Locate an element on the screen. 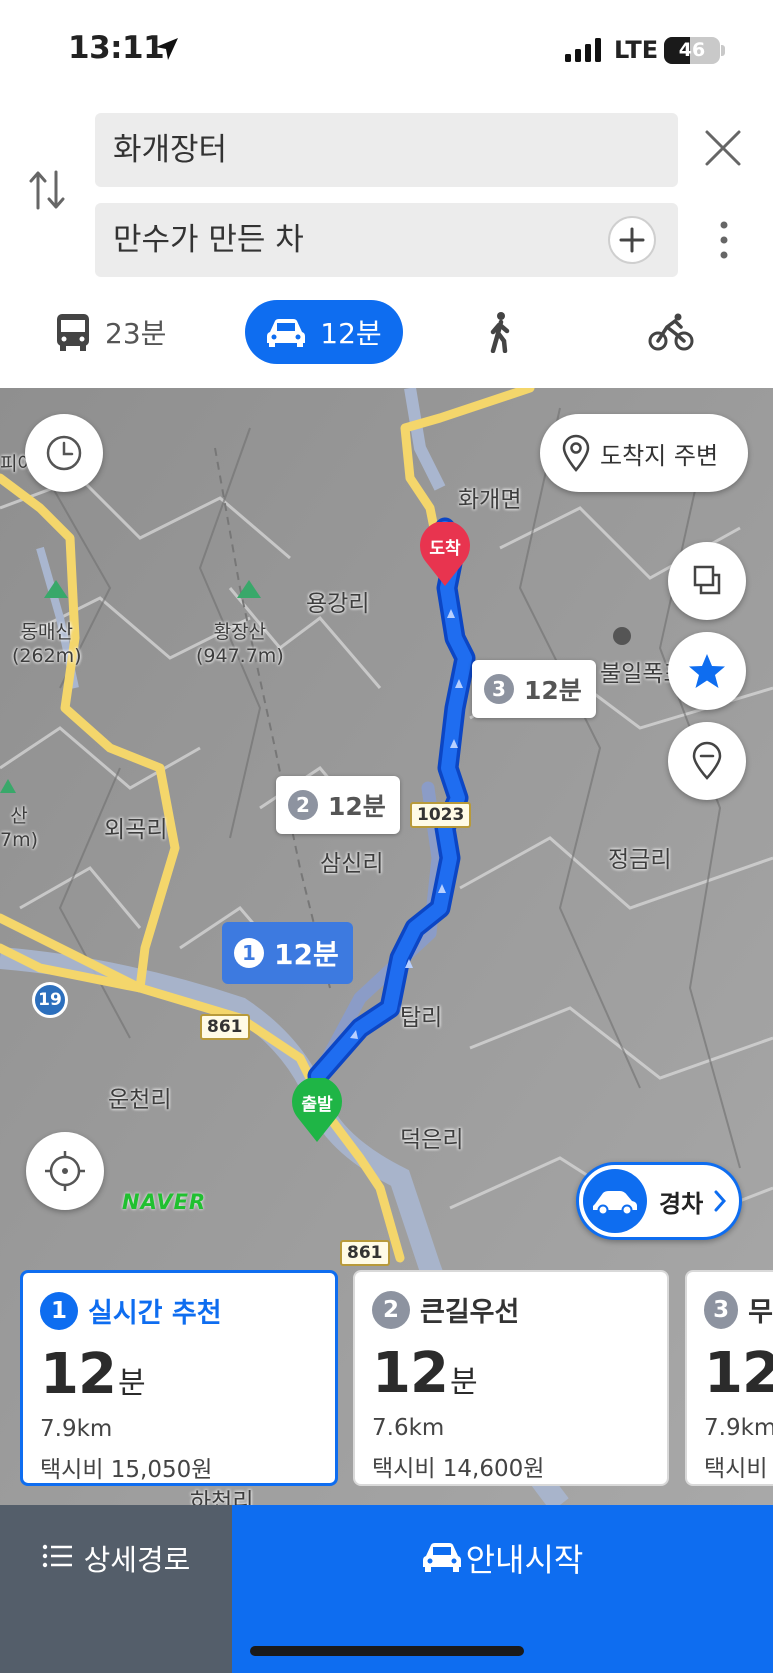  mode-walk is located at coordinates (500, 332).